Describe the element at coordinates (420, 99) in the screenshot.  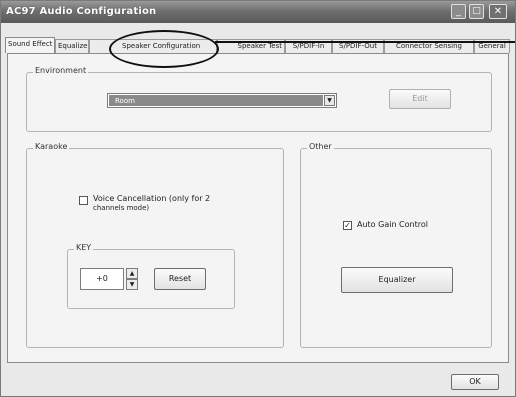
I see `edit-button: Edit` at that location.